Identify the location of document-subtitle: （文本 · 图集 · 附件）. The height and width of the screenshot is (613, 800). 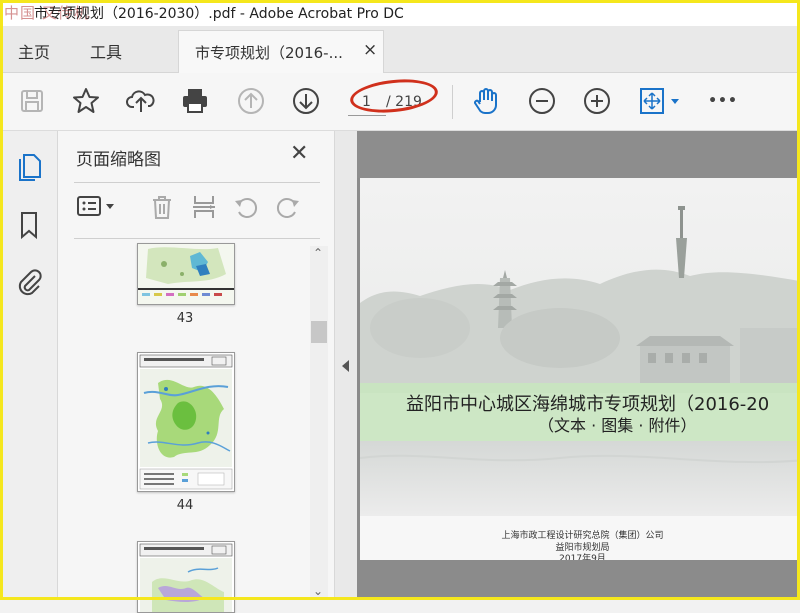
(617, 425).